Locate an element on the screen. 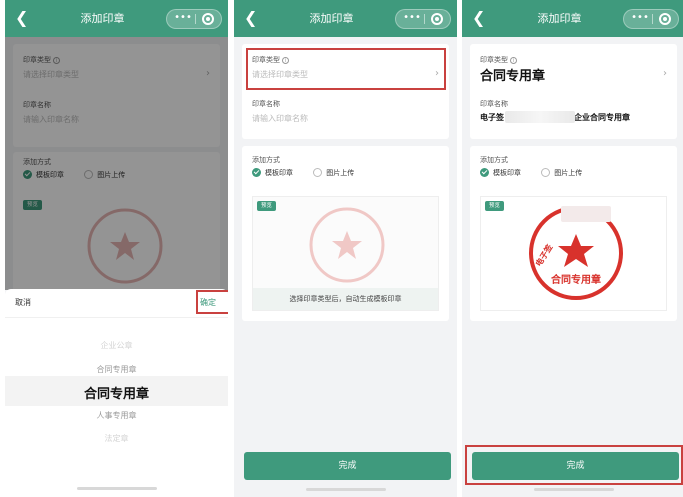 This screenshot has width=683, height=497. seal-info-card: 印章类型 i 合同专用章 › 印章名称 电子签 企业合同专用章 is located at coordinates (573, 91).